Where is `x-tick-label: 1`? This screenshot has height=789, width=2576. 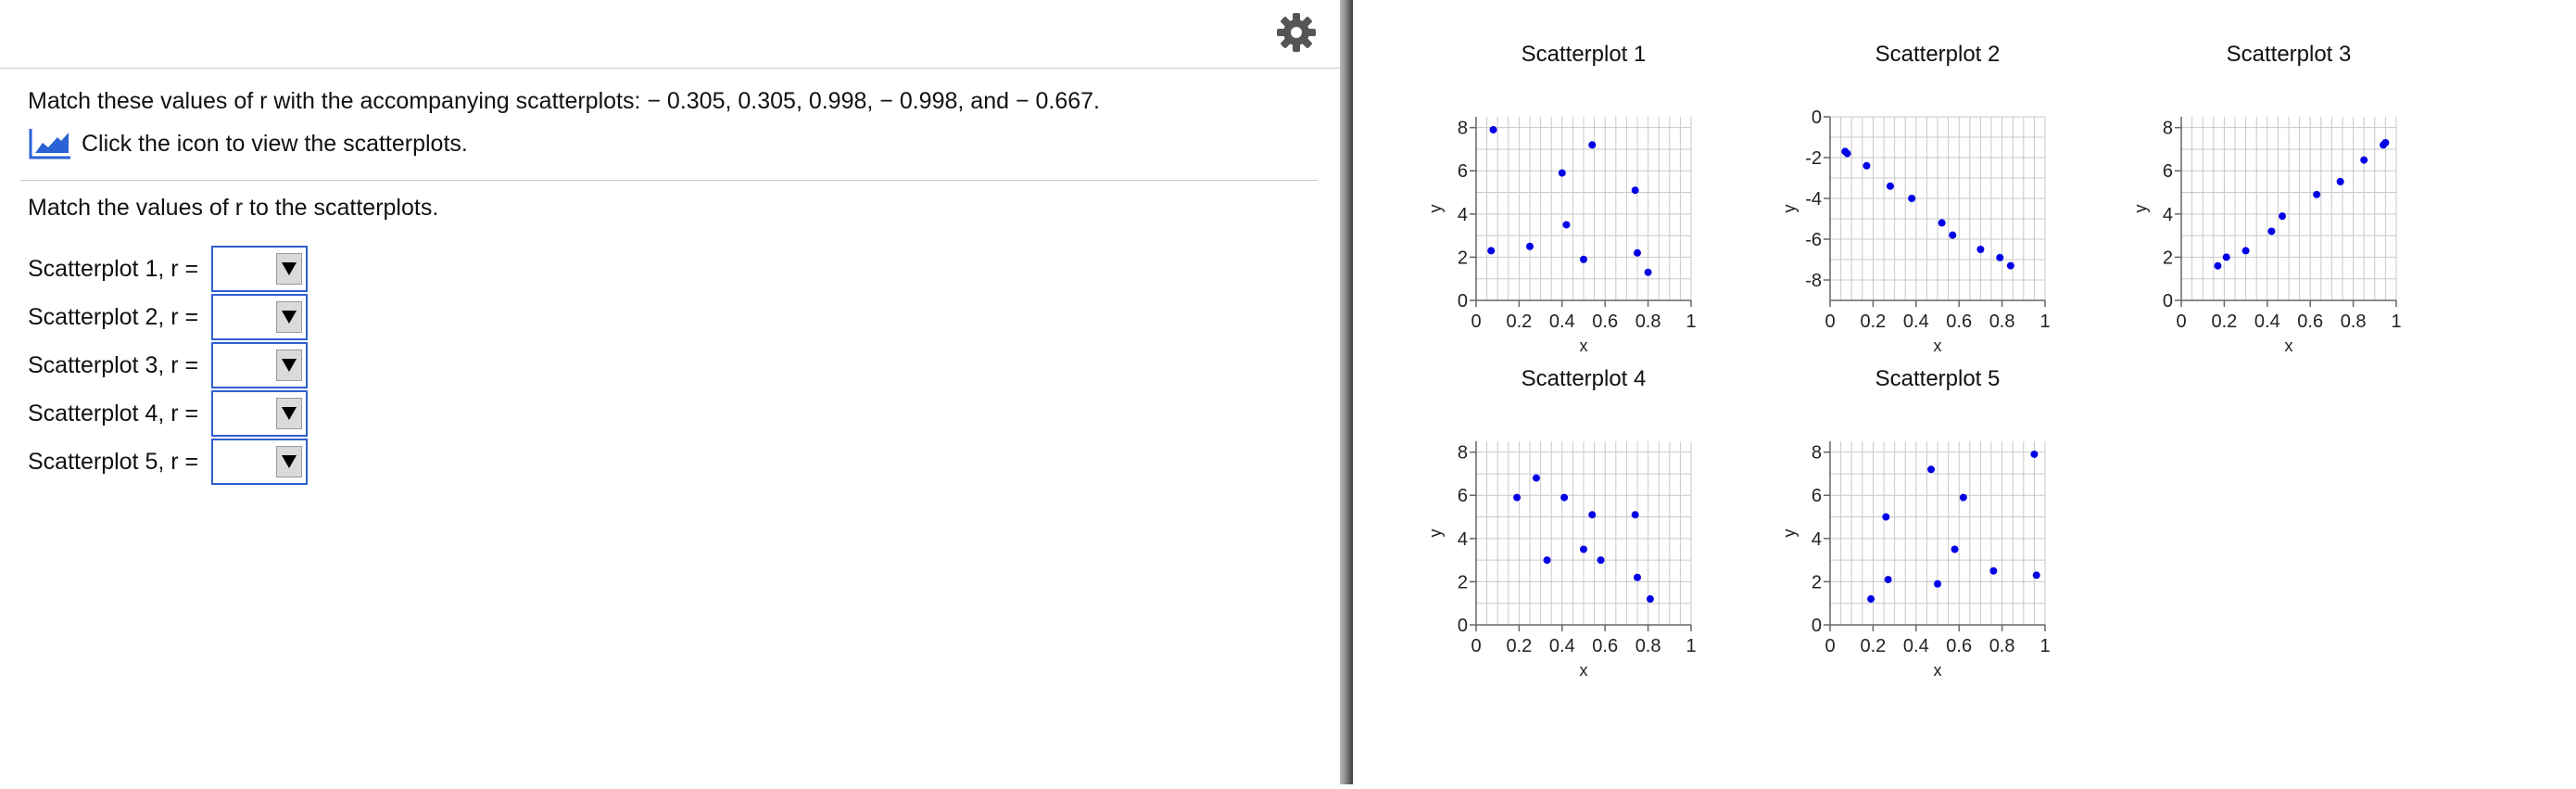
x-tick-label: 1 is located at coordinates (1691, 322).